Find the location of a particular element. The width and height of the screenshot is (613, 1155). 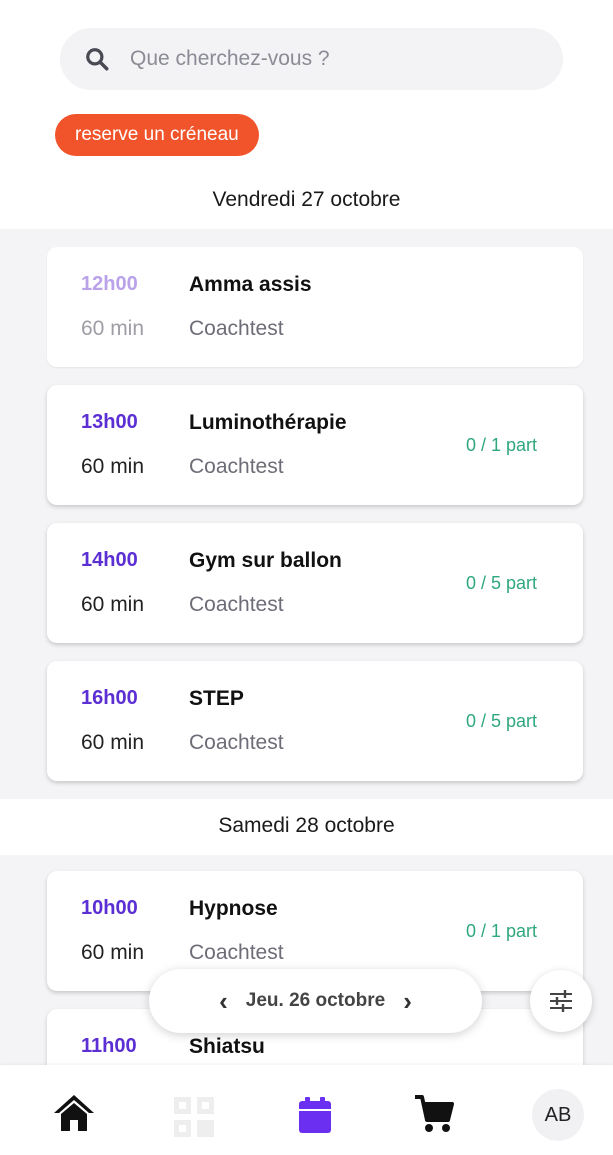

session-title: Luminothérapie is located at coordinates (268, 422).